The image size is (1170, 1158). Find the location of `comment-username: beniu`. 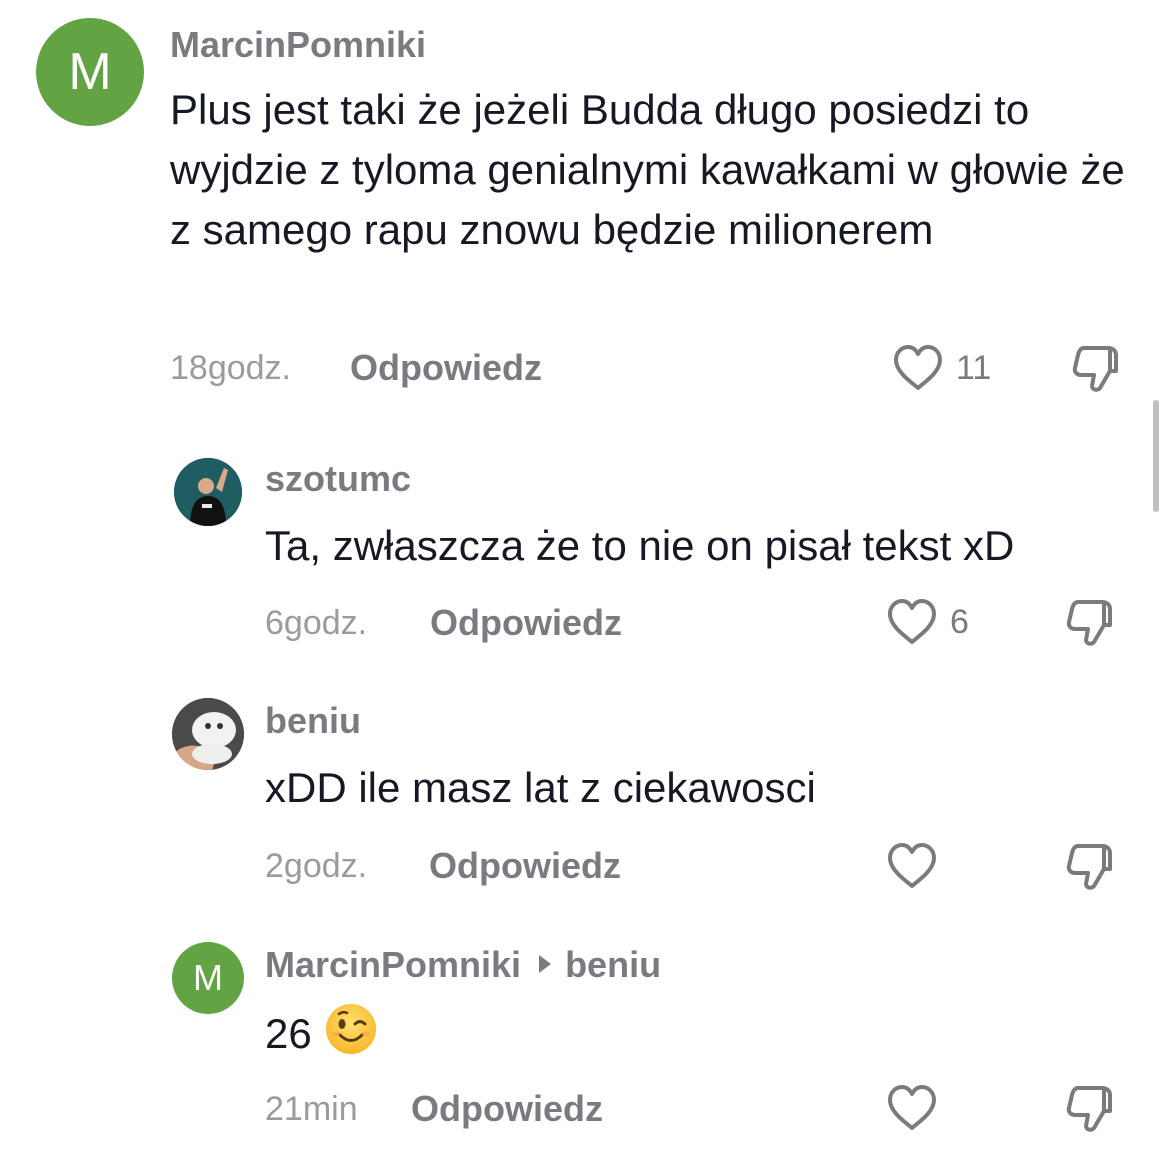

comment-username: beniu is located at coordinates (313, 721).